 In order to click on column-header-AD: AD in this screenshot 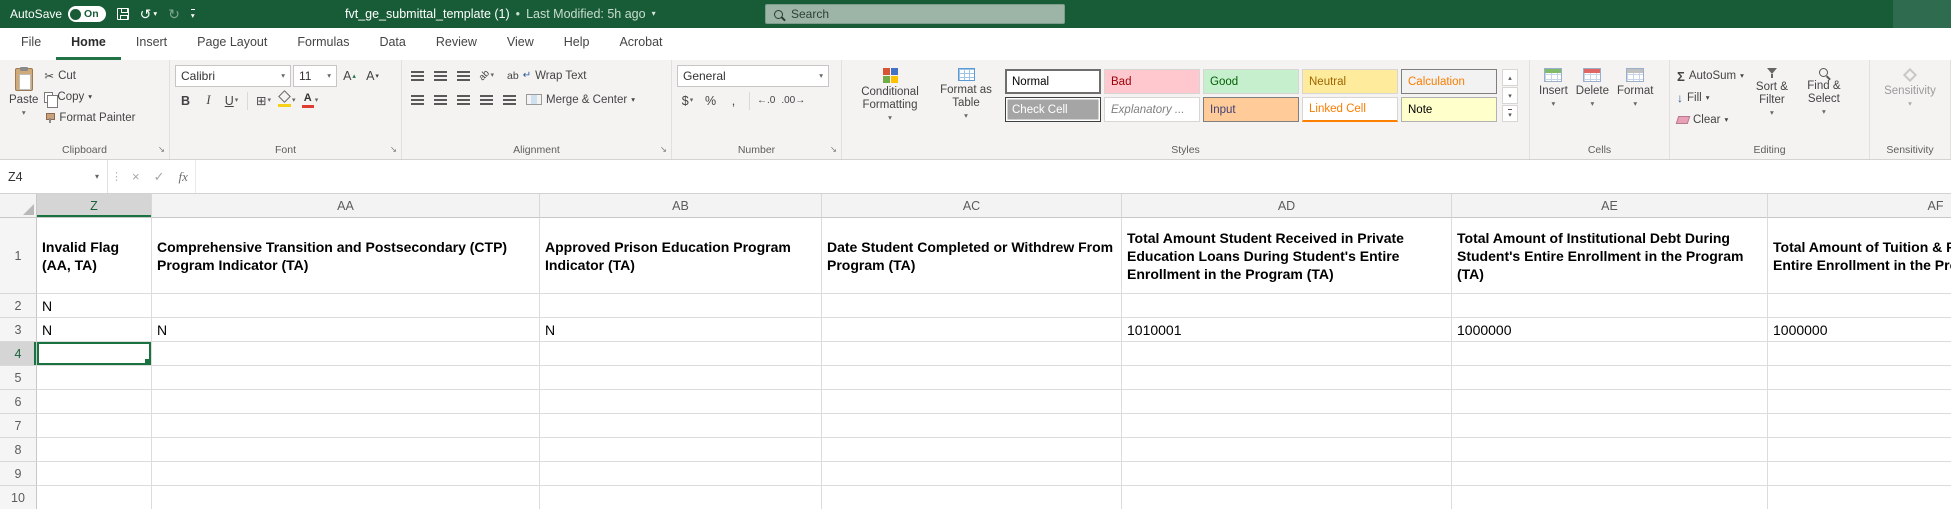, I will do `click(1287, 206)`.